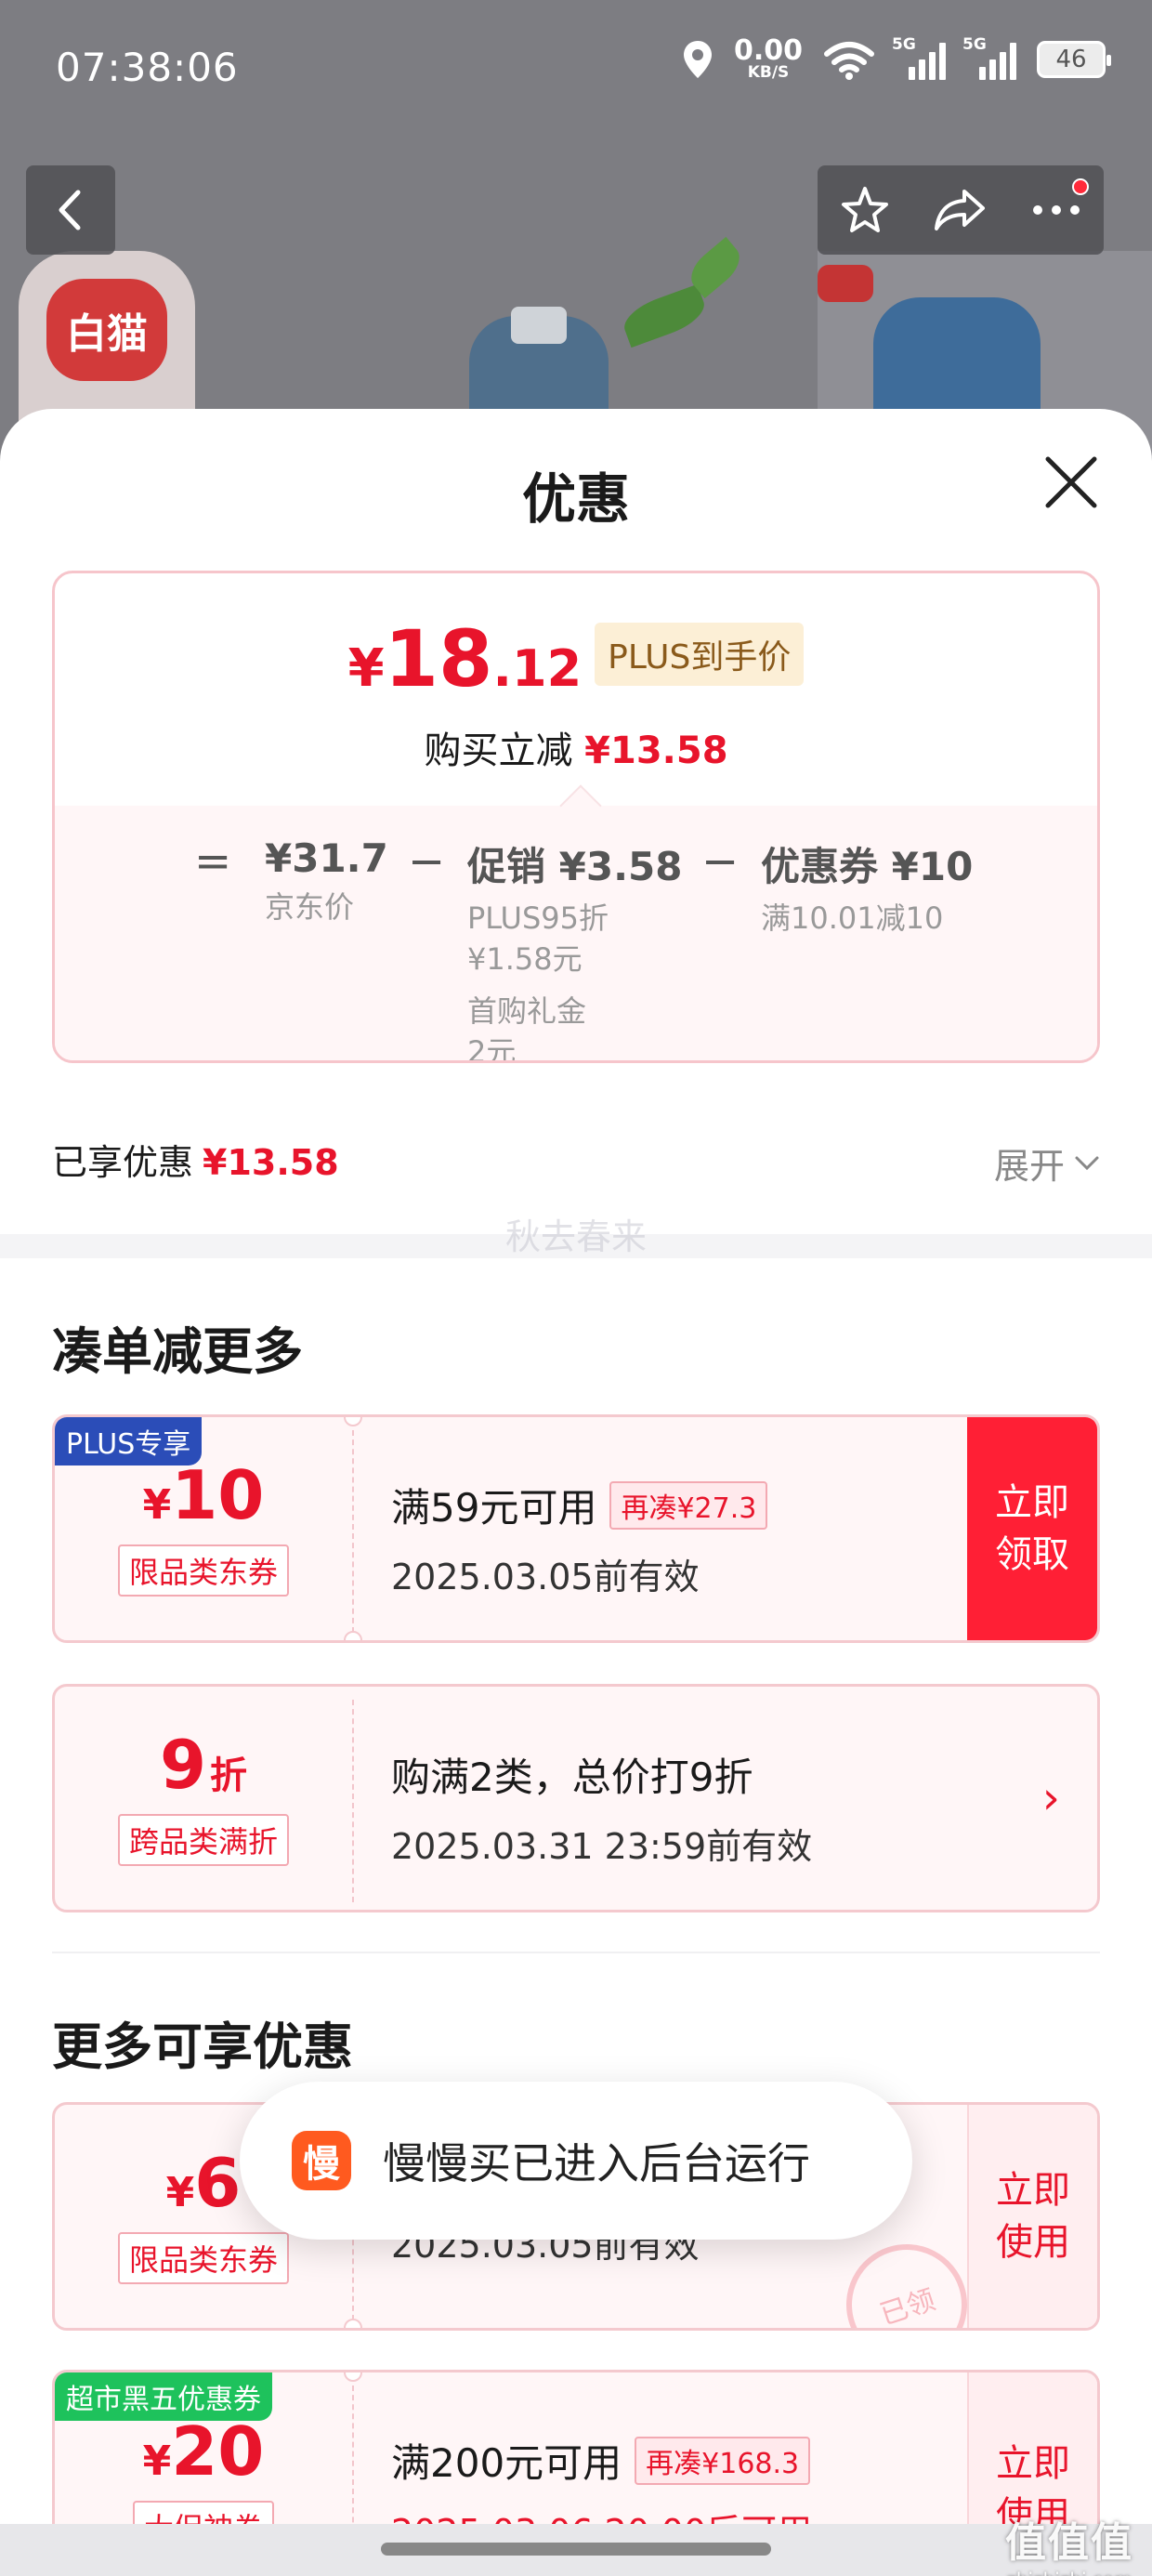 The width and height of the screenshot is (1152, 2576). What do you see at coordinates (506, 2463) in the screenshot?
I see `coupon-condition: 满200元可用` at bounding box center [506, 2463].